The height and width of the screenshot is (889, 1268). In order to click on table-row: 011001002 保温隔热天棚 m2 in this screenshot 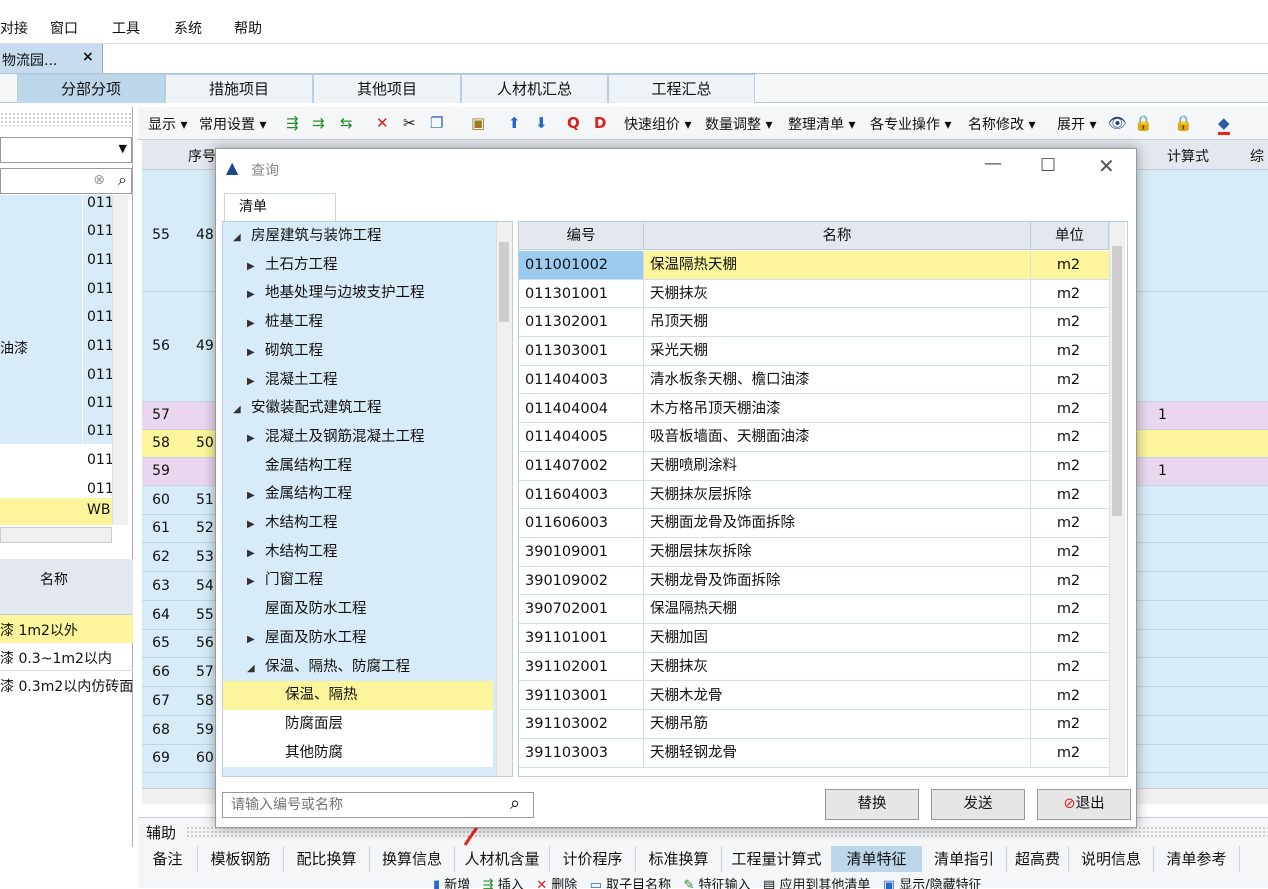, I will do `click(814, 265)`.